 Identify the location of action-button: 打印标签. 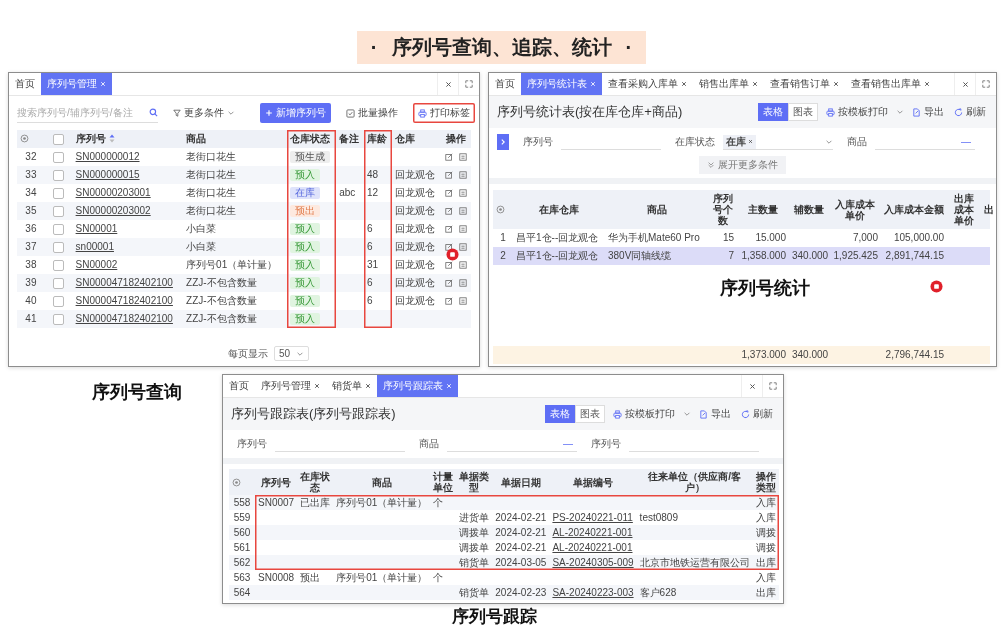
(444, 113).